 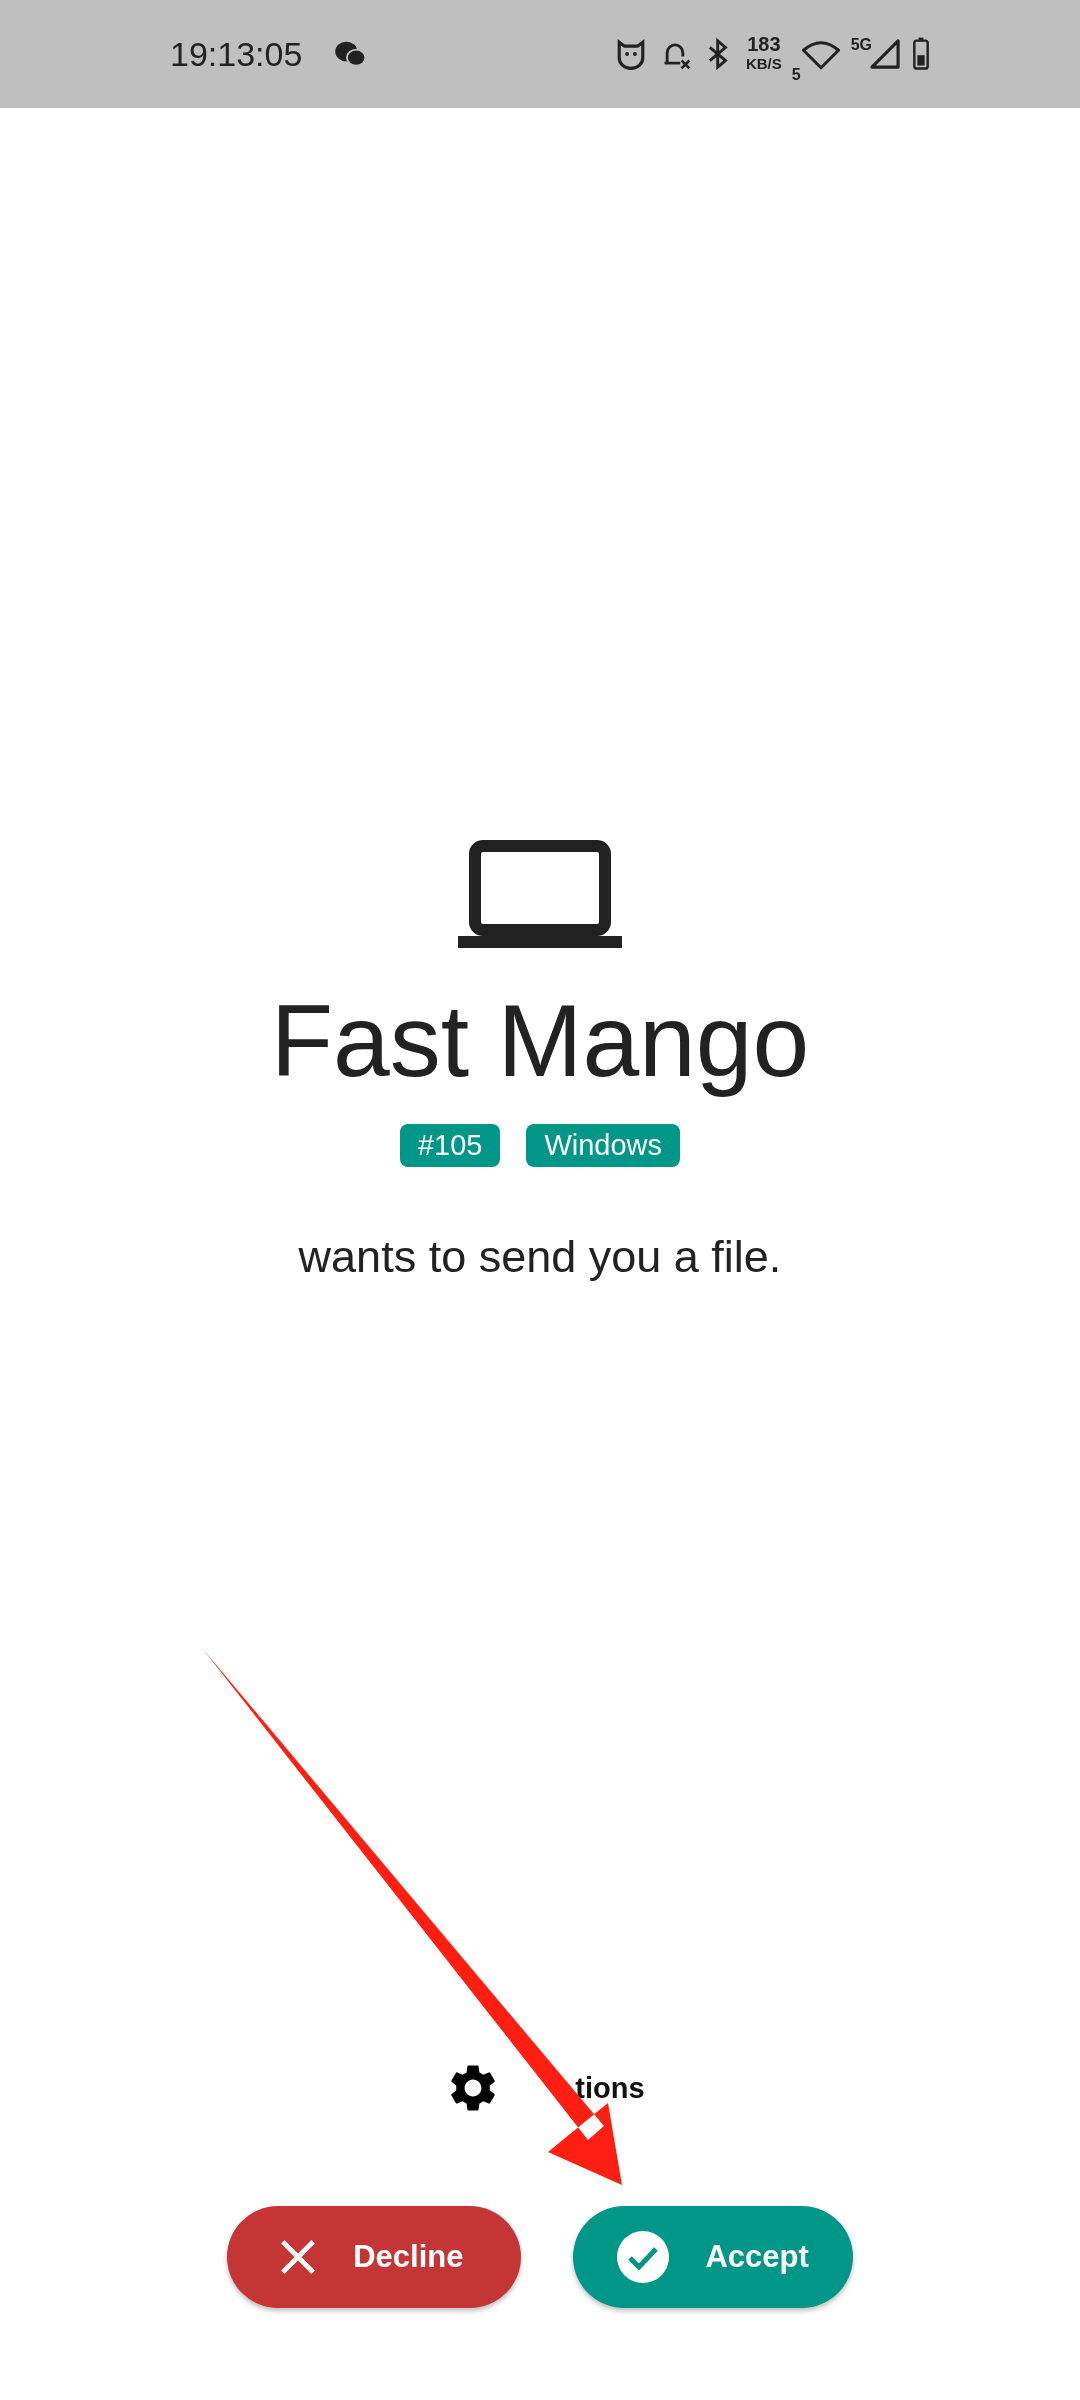 What do you see at coordinates (764, 44) in the screenshot?
I see `speed-value: 183` at bounding box center [764, 44].